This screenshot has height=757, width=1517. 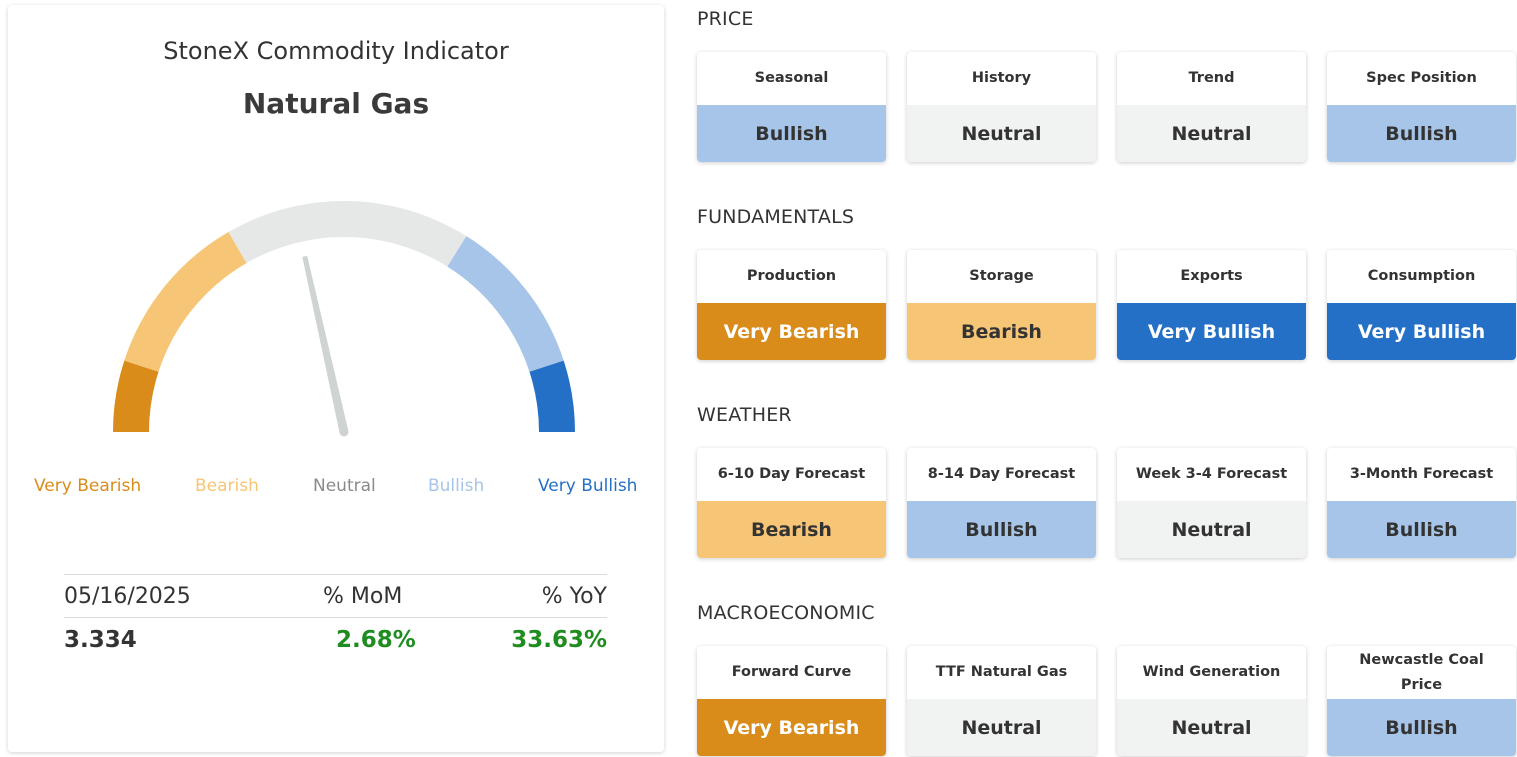 What do you see at coordinates (347, 234) in the screenshot?
I see `gauge-segment-neutral` at bounding box center [347, 234].